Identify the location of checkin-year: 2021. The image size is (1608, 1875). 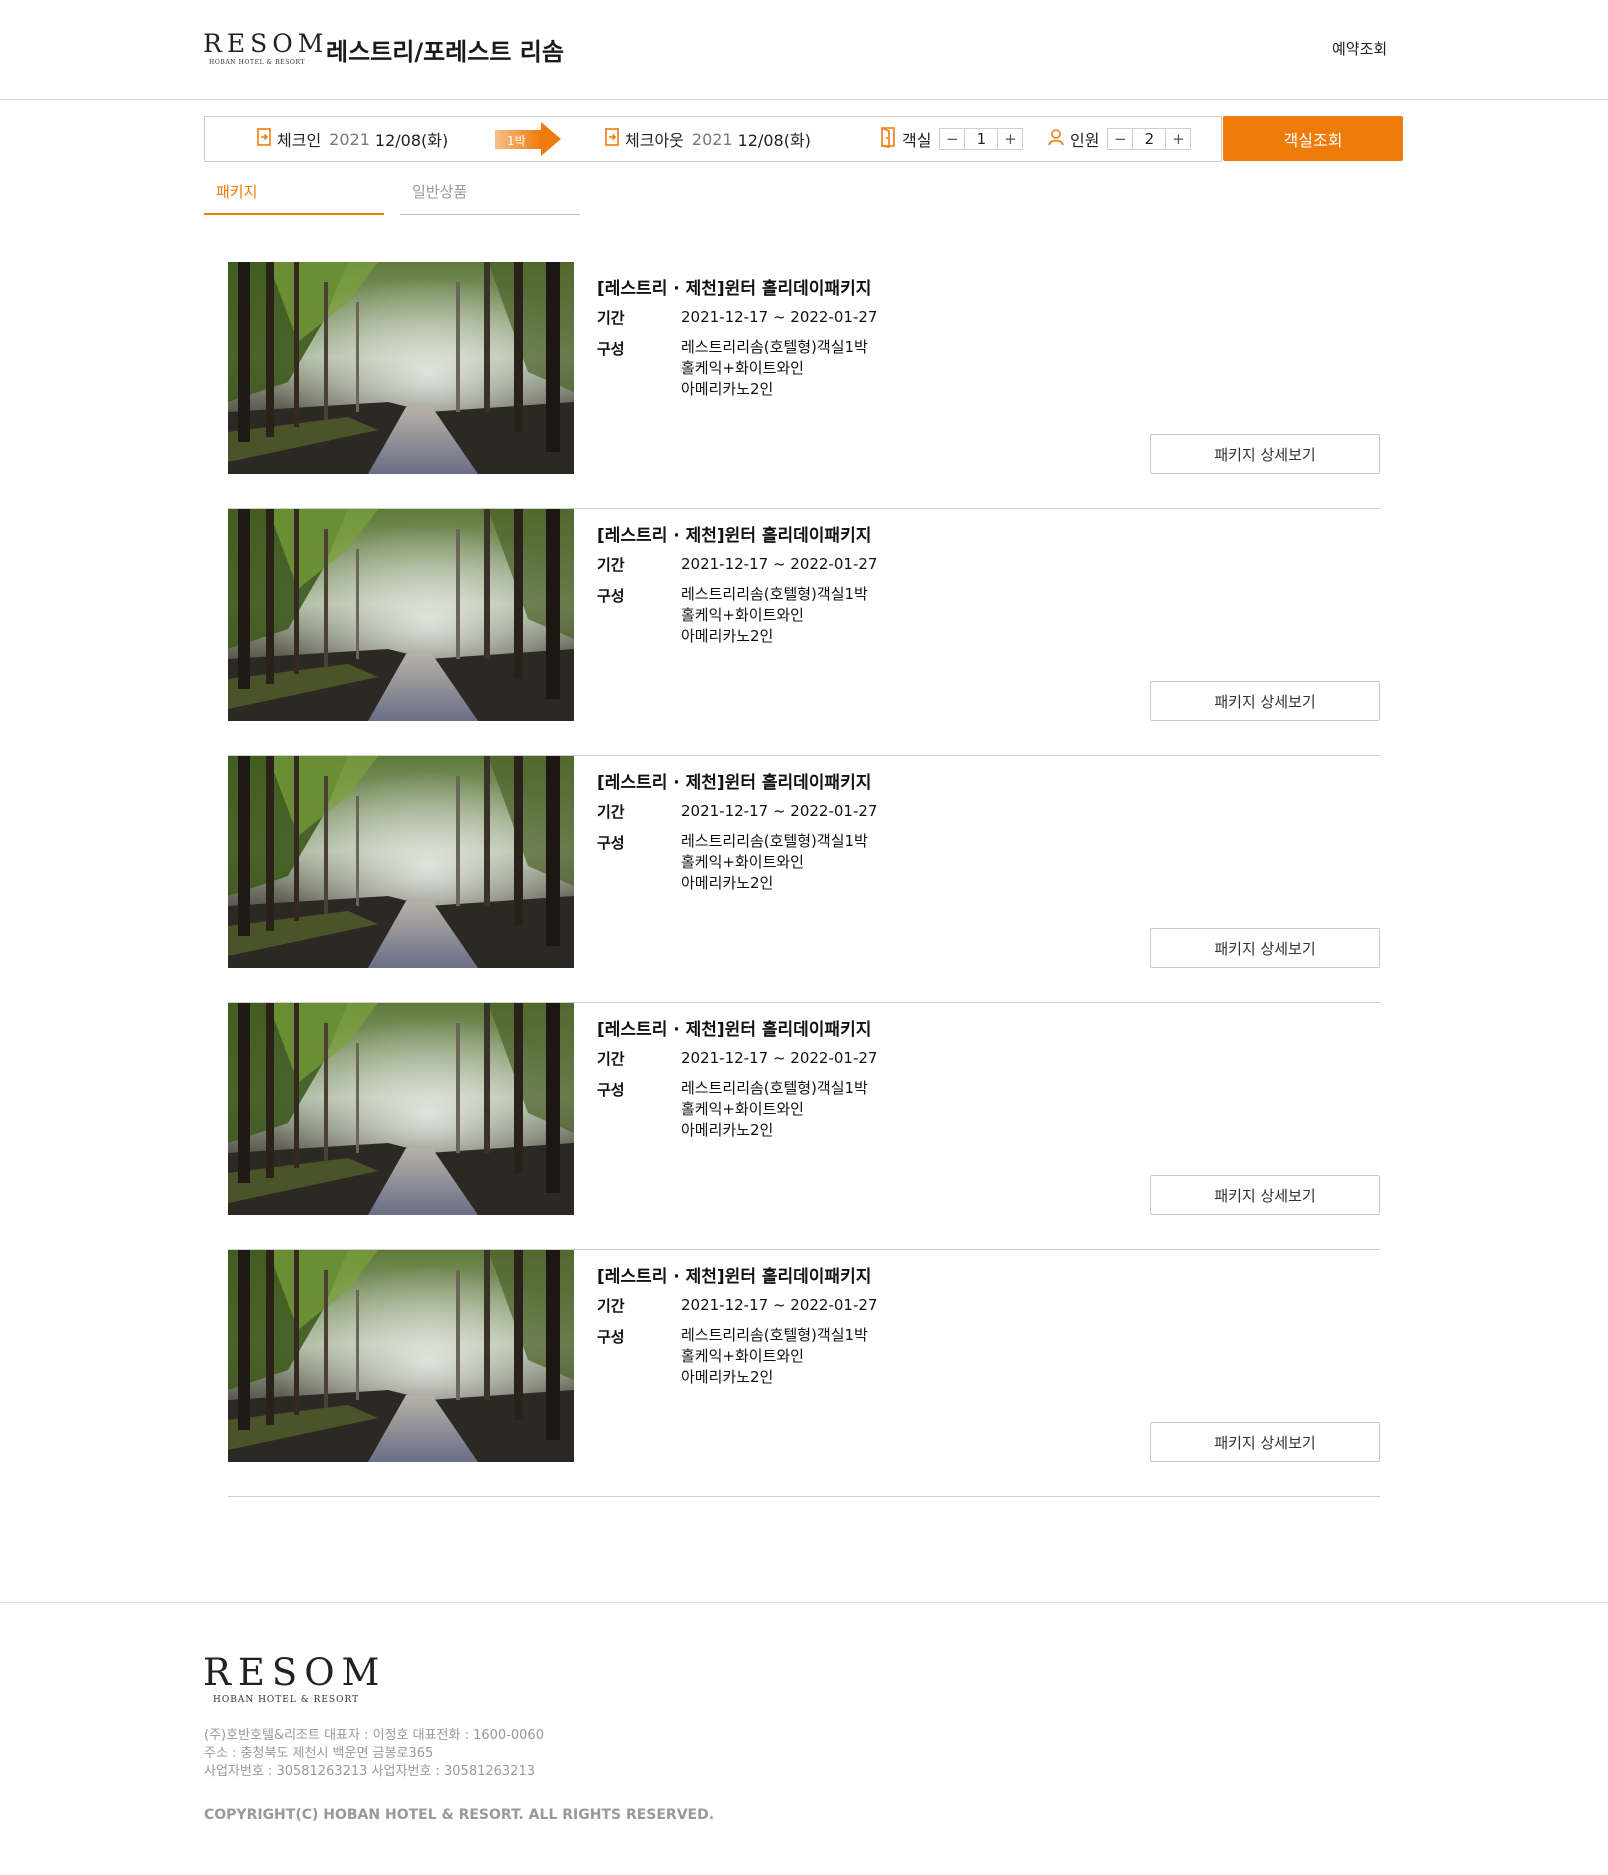
(349, 139).